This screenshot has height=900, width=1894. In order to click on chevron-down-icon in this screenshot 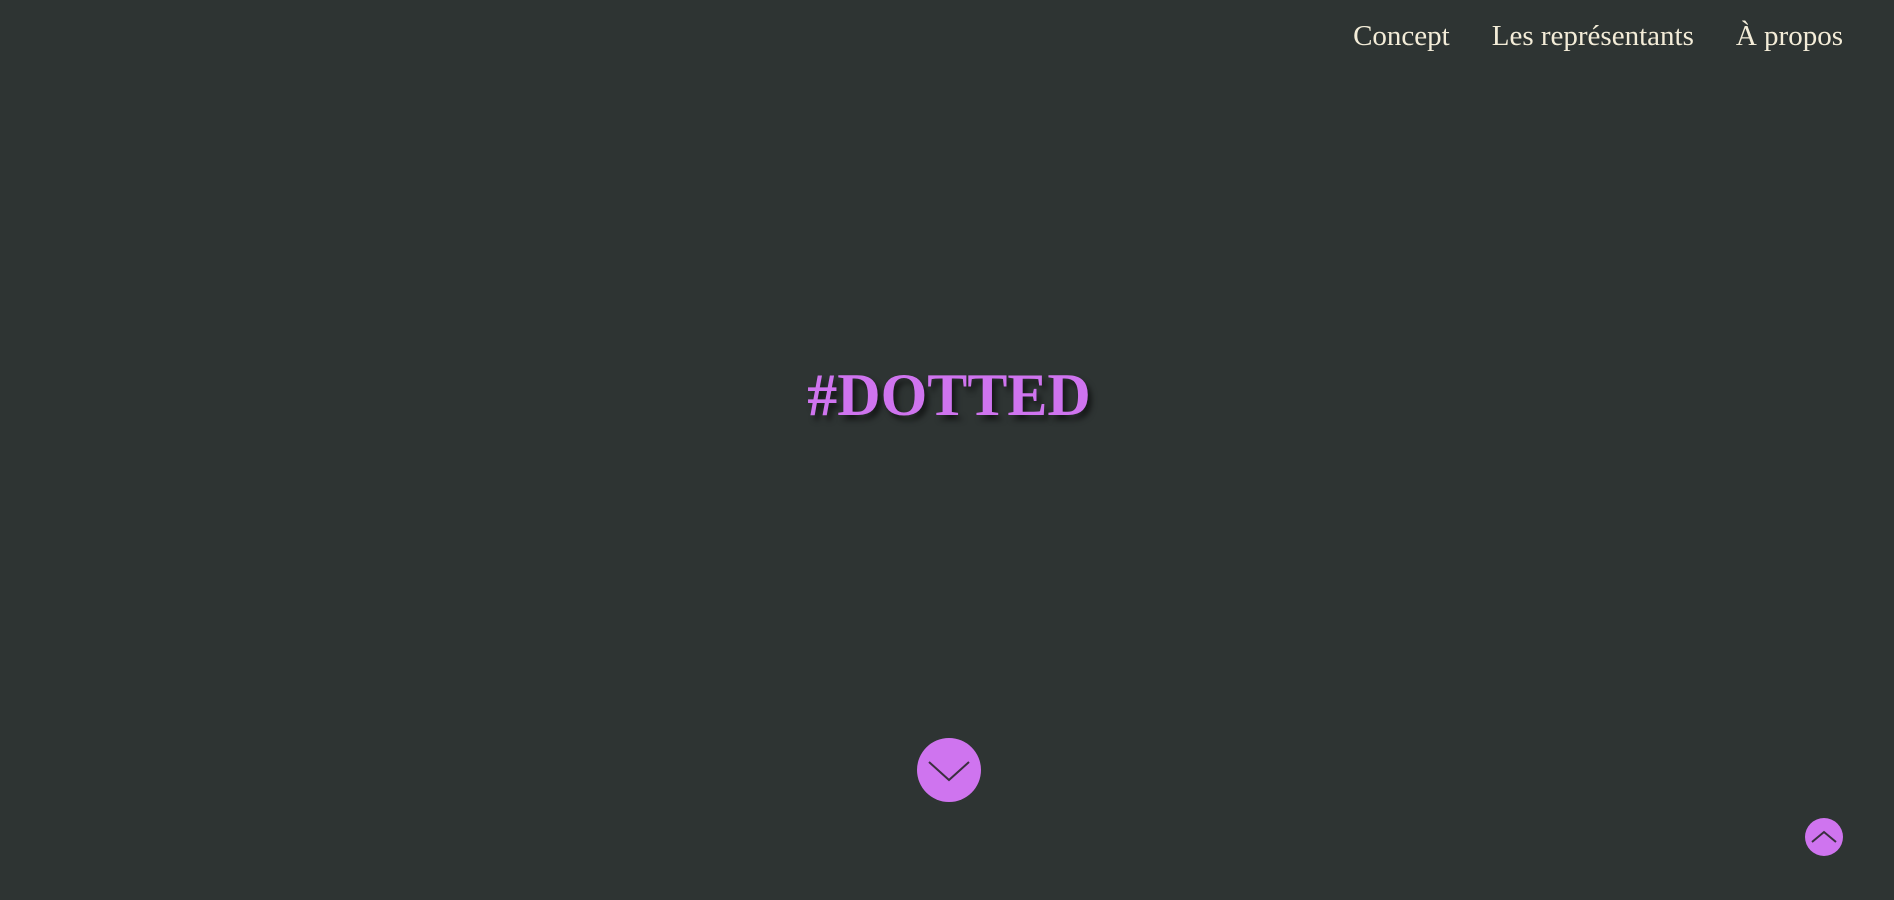, I will do `click(949, 770)`.